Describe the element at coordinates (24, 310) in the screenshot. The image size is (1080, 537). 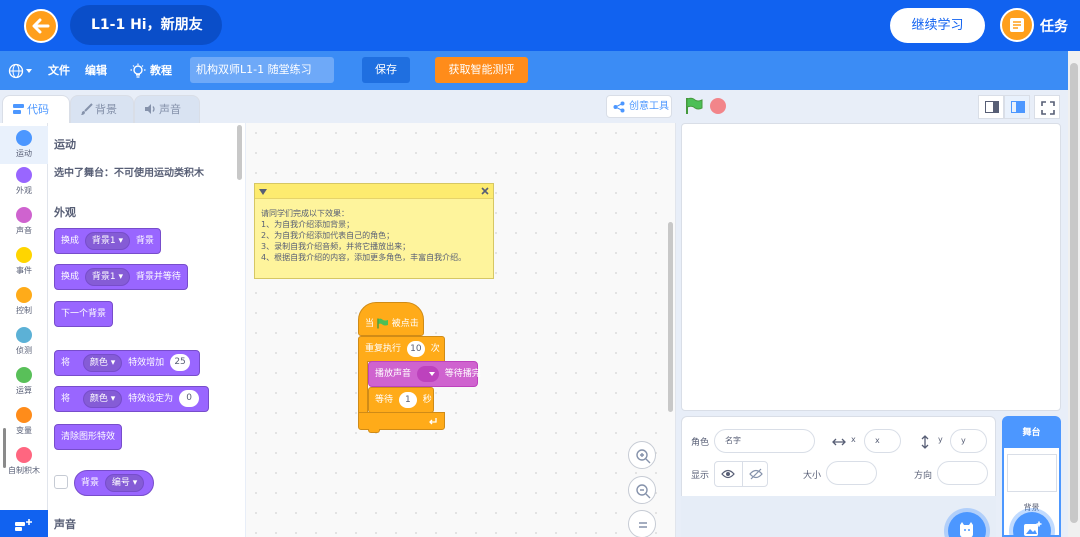
I see `category-label: 控制` at that location.